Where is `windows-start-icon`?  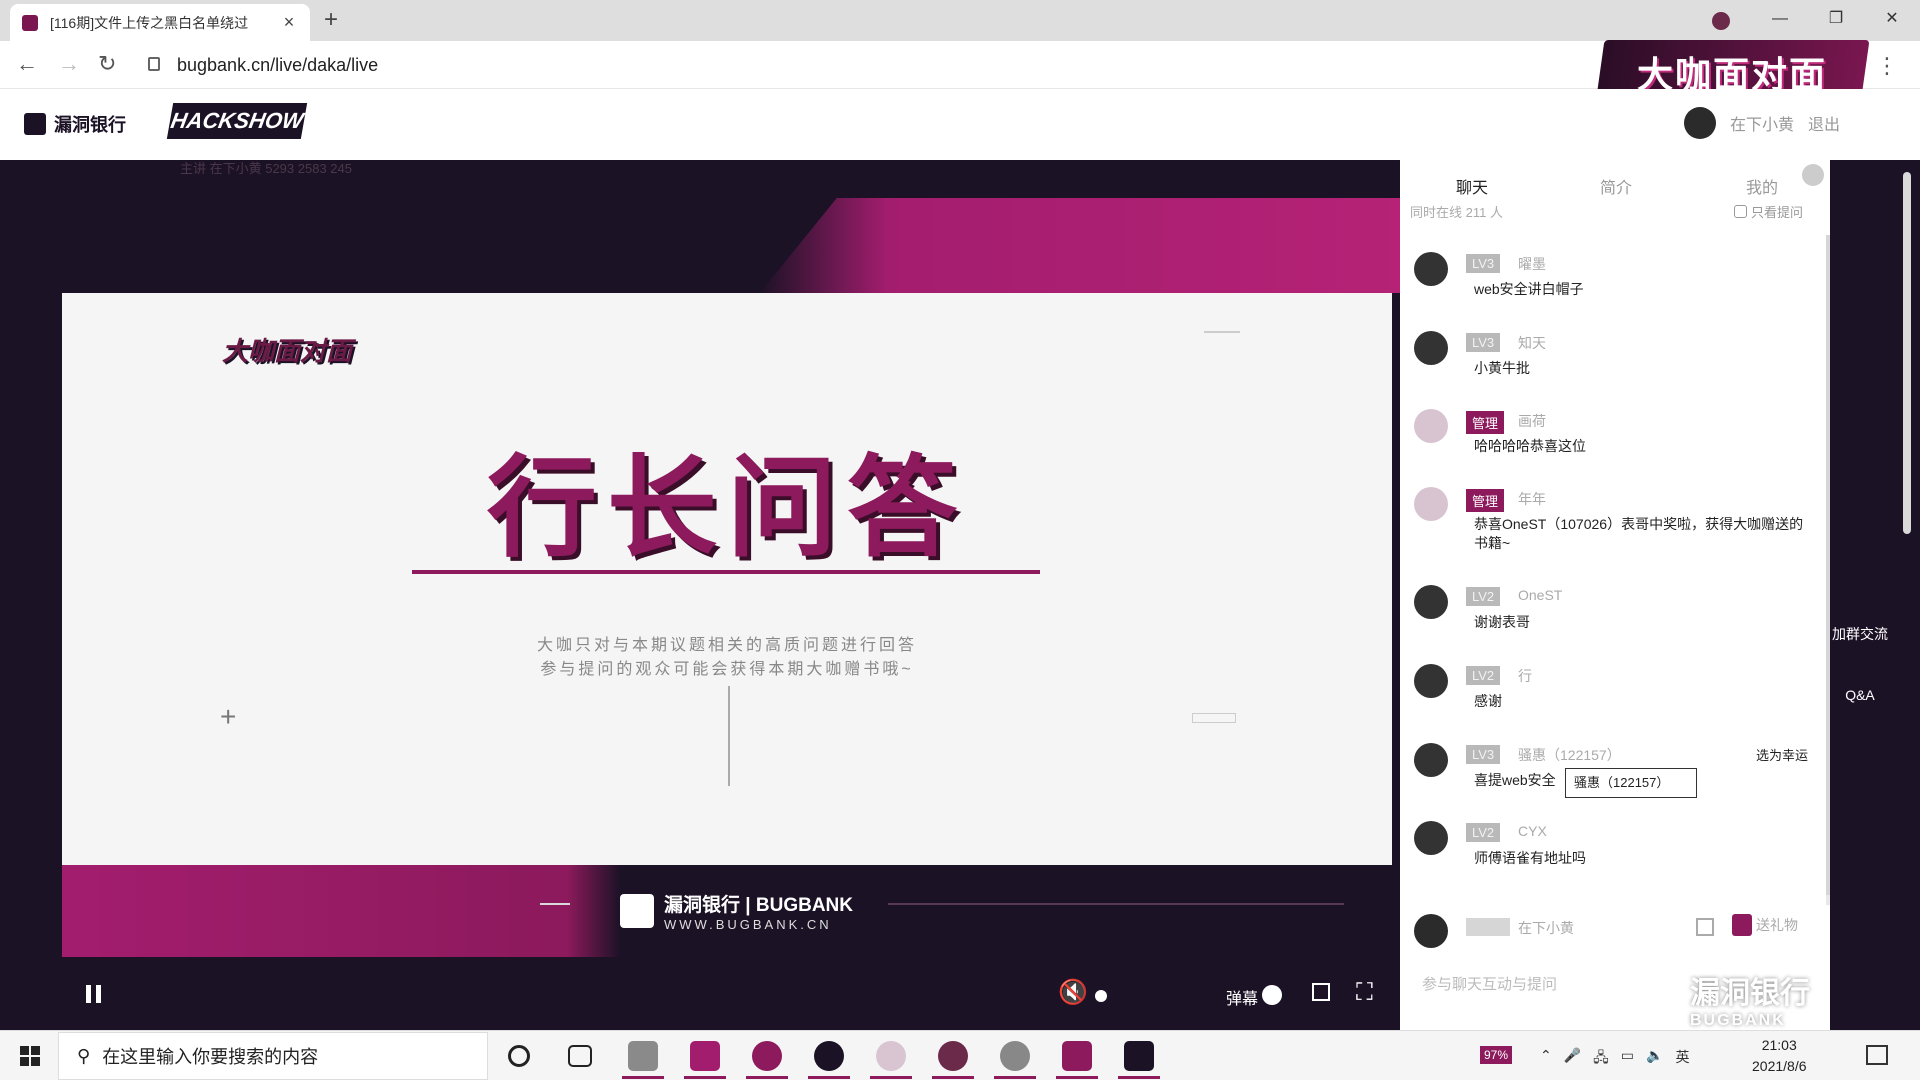
windows-start-icon is located at coordinates (30, 1056).